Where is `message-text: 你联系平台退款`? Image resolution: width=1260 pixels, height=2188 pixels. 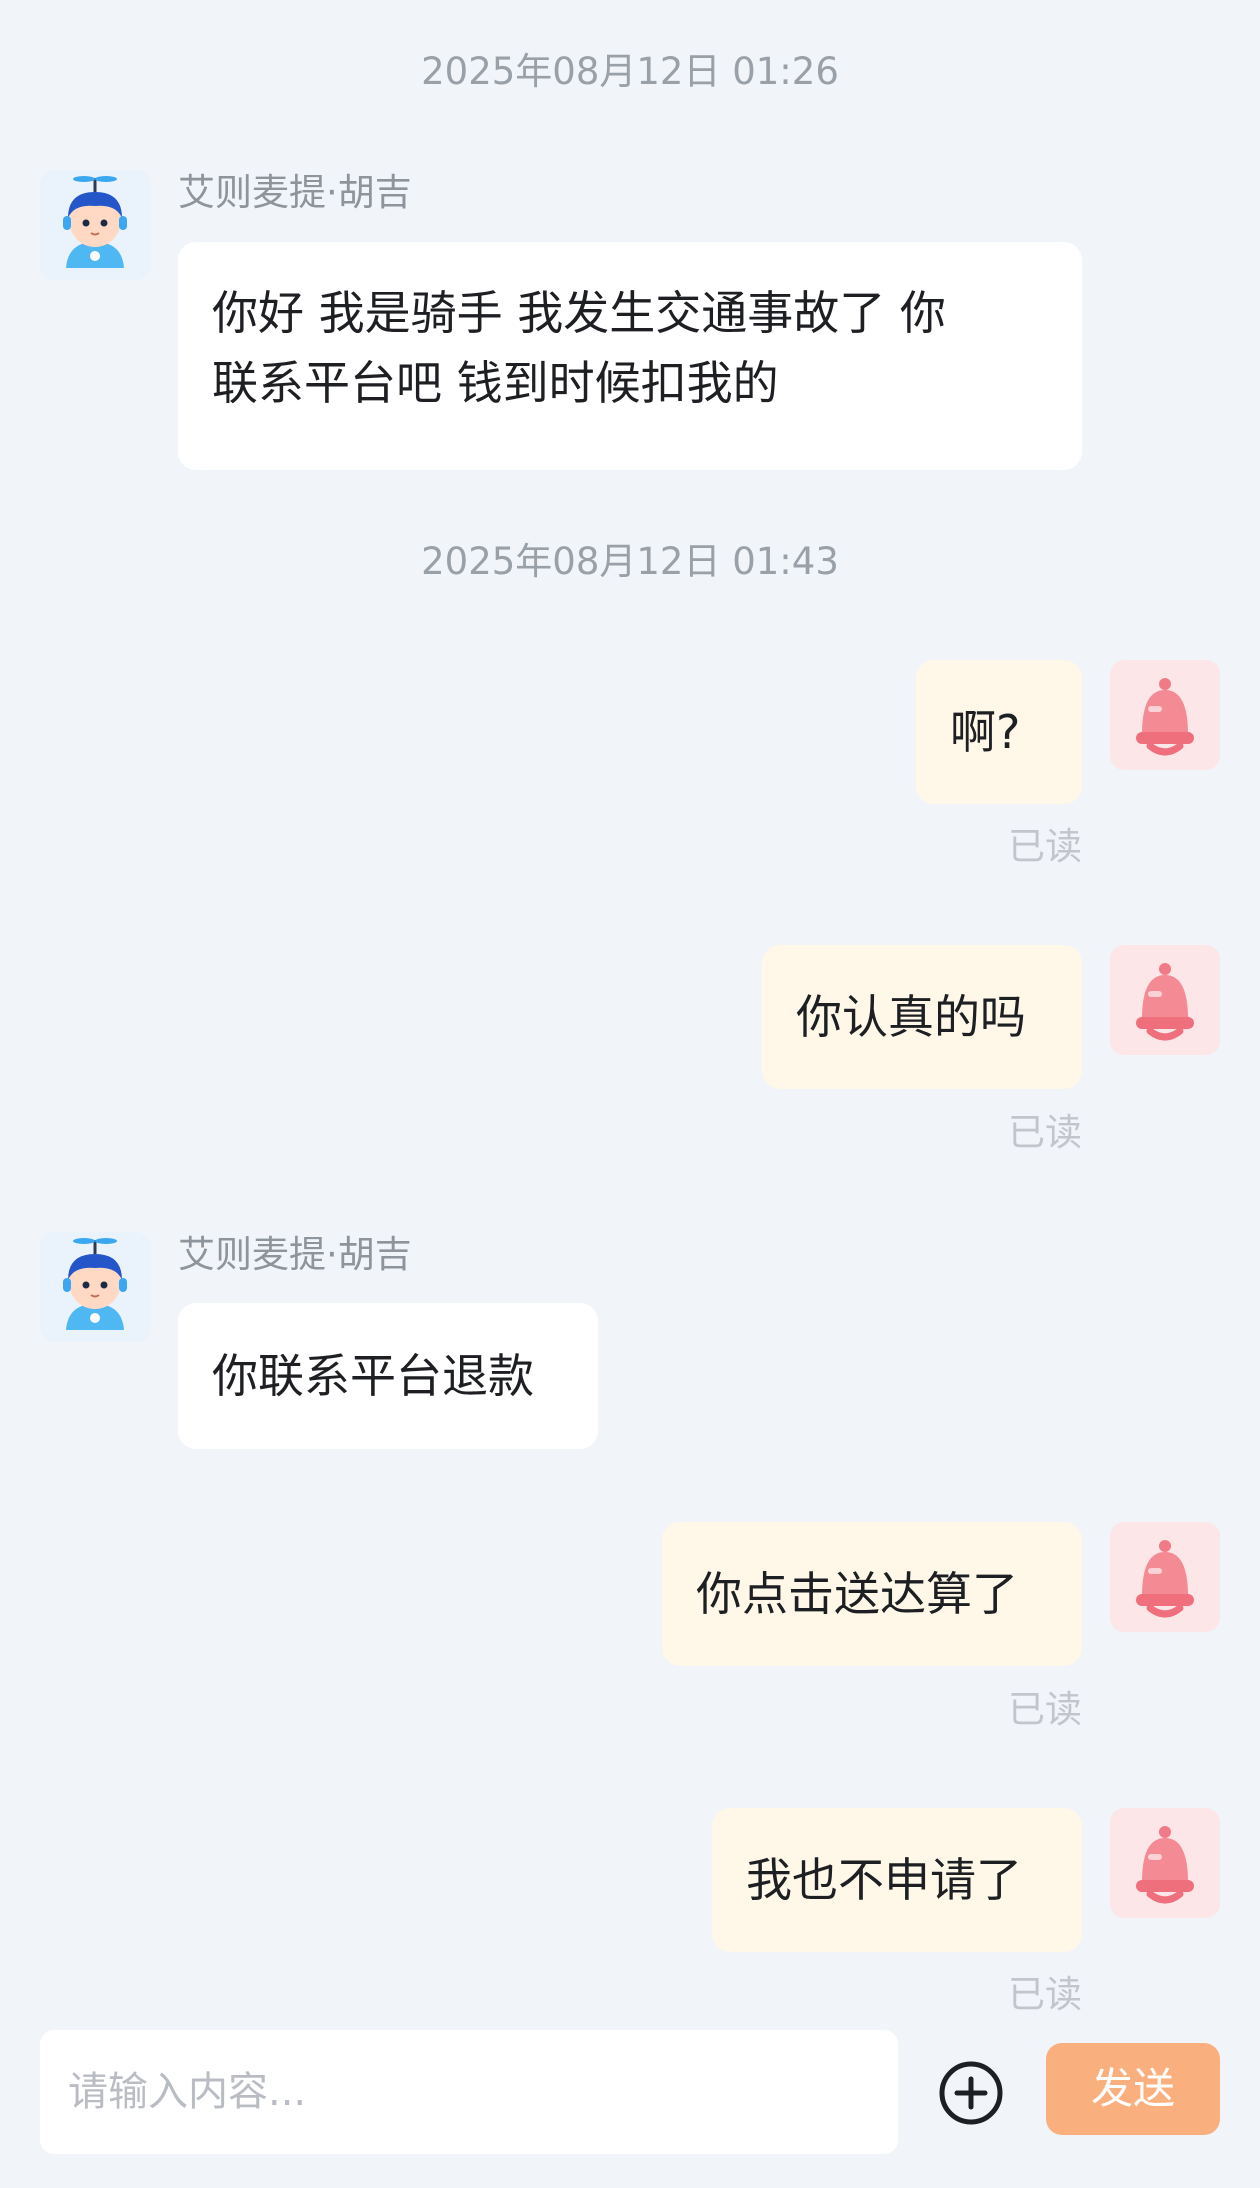
message-text: 你联系平台退款 is located at coordinates (373, 1376).